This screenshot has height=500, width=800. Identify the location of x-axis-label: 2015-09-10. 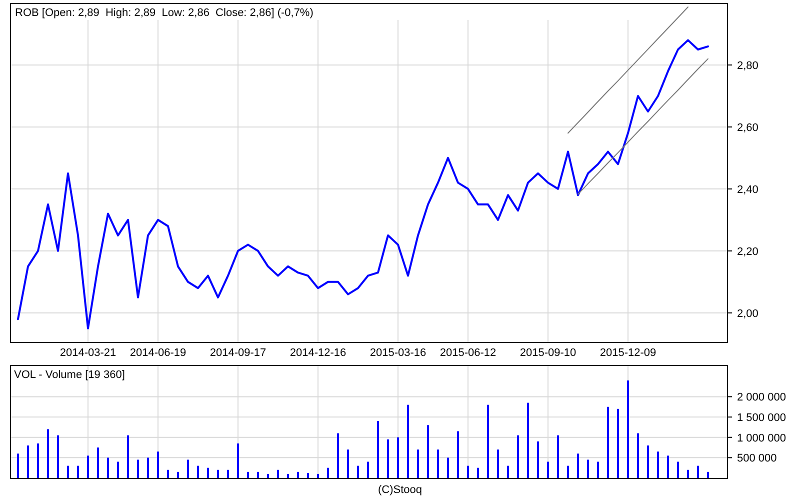
(548, 353).